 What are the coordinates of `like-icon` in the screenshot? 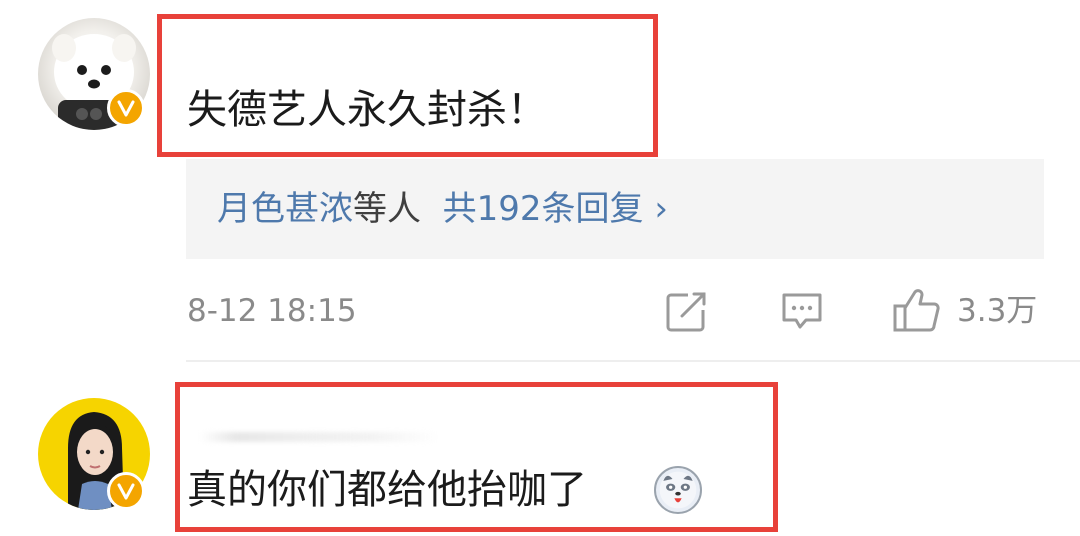 It's located at (916, 311).